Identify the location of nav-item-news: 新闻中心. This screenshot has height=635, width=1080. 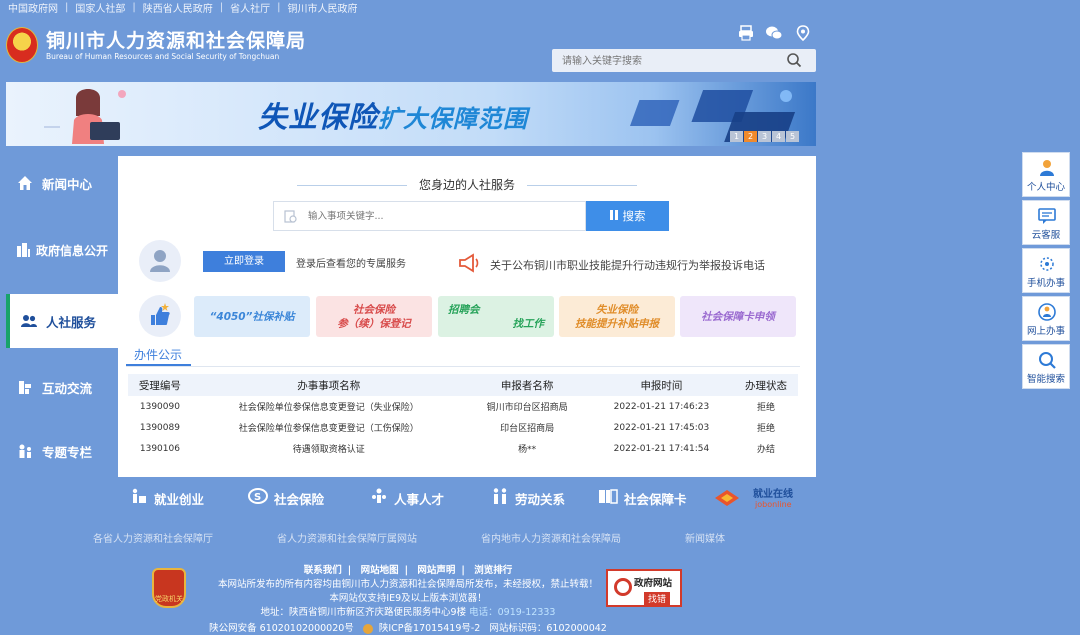
(62, 183).